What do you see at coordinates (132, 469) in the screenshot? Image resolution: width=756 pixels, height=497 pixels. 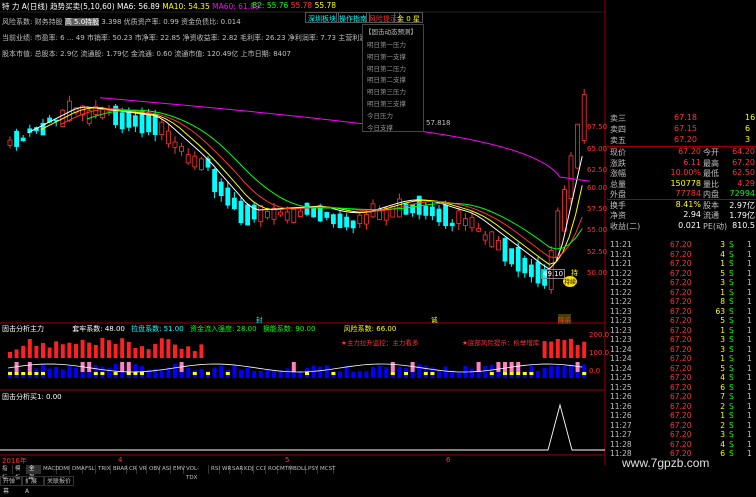 I see `tab-9: CR` at bounding box center [132, 469].